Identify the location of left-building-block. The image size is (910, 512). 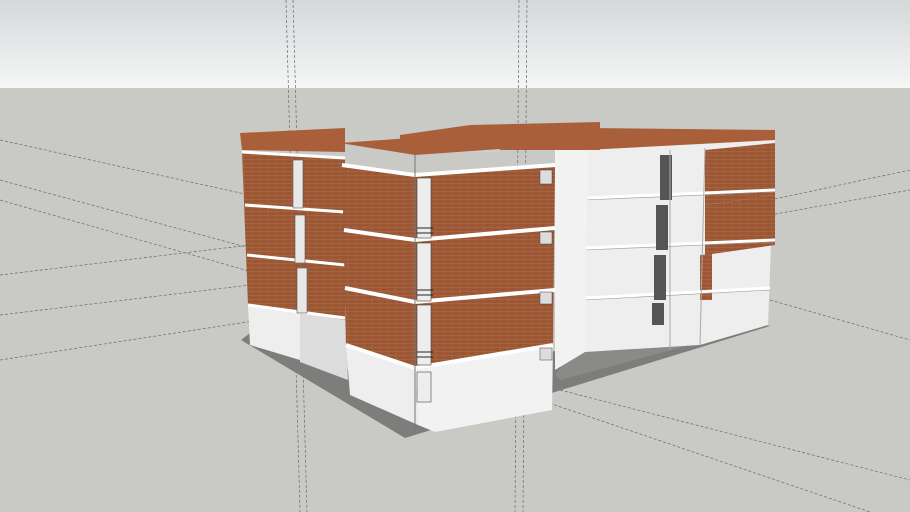
(294, 254).